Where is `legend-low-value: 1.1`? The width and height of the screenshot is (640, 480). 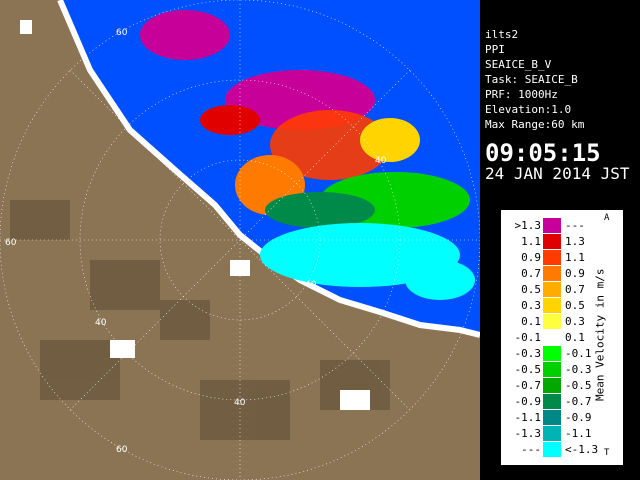
legend-low-value: 1.1 is located at coordinates (531, 241).